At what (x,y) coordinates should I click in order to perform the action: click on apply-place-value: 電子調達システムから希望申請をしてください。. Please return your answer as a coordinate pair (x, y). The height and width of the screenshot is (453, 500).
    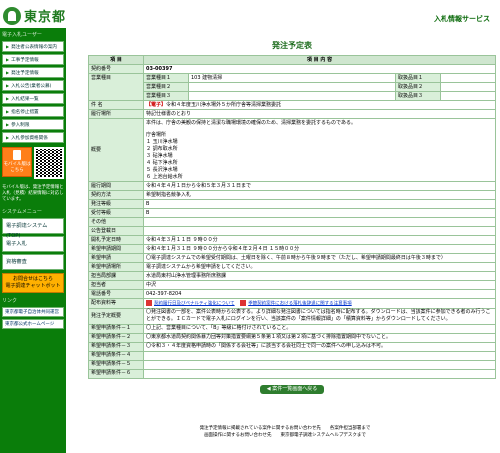
    Looking at the image, I should click on (319, 267).